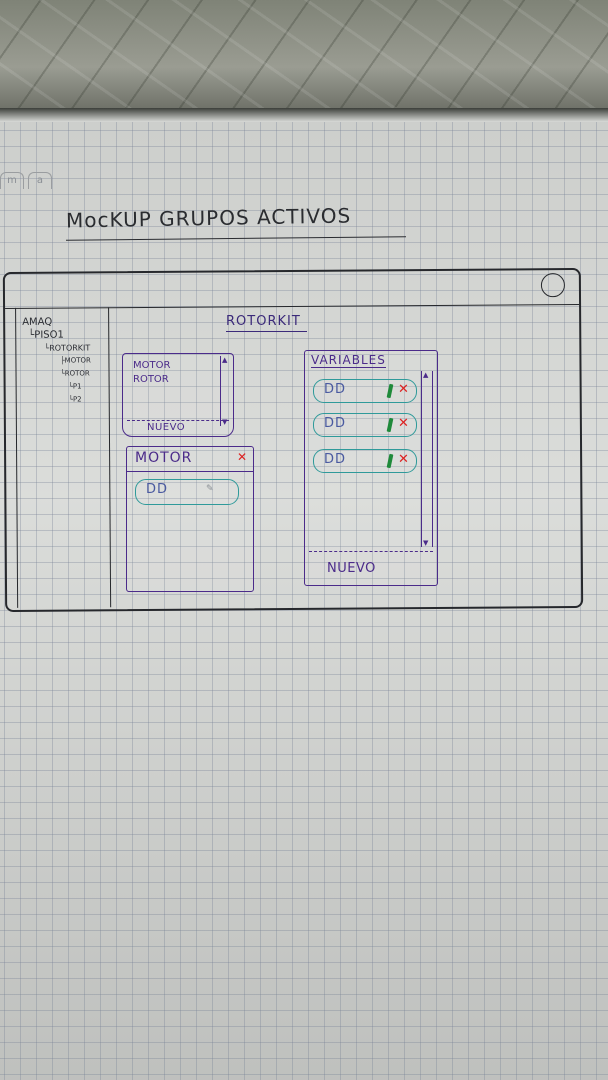 This screenshot has height=1080, width=608. What do you see at coordinates (304, 56) in the screenshot?
I see `floor-background` at bounding box center [304, 56].